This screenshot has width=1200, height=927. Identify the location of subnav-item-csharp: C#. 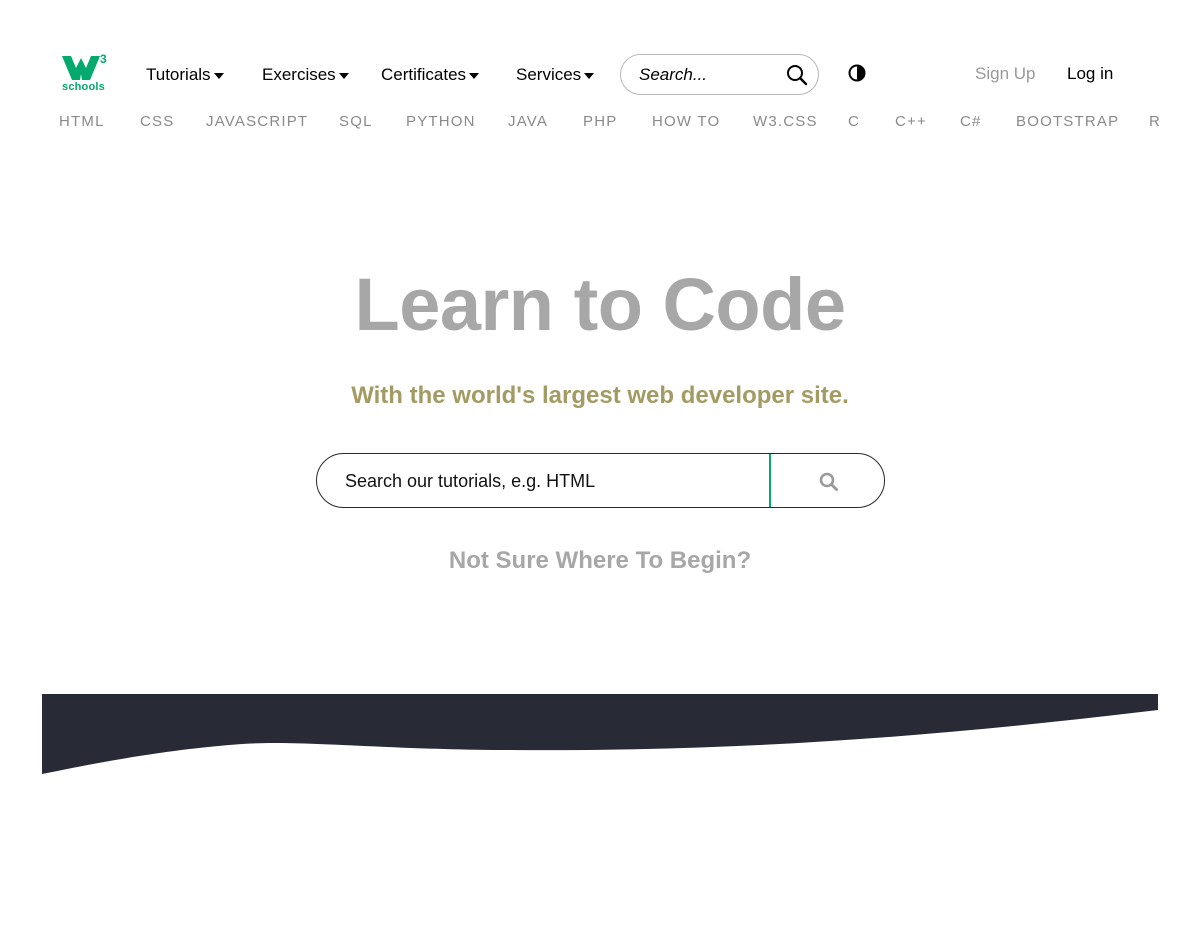
(971, 121).